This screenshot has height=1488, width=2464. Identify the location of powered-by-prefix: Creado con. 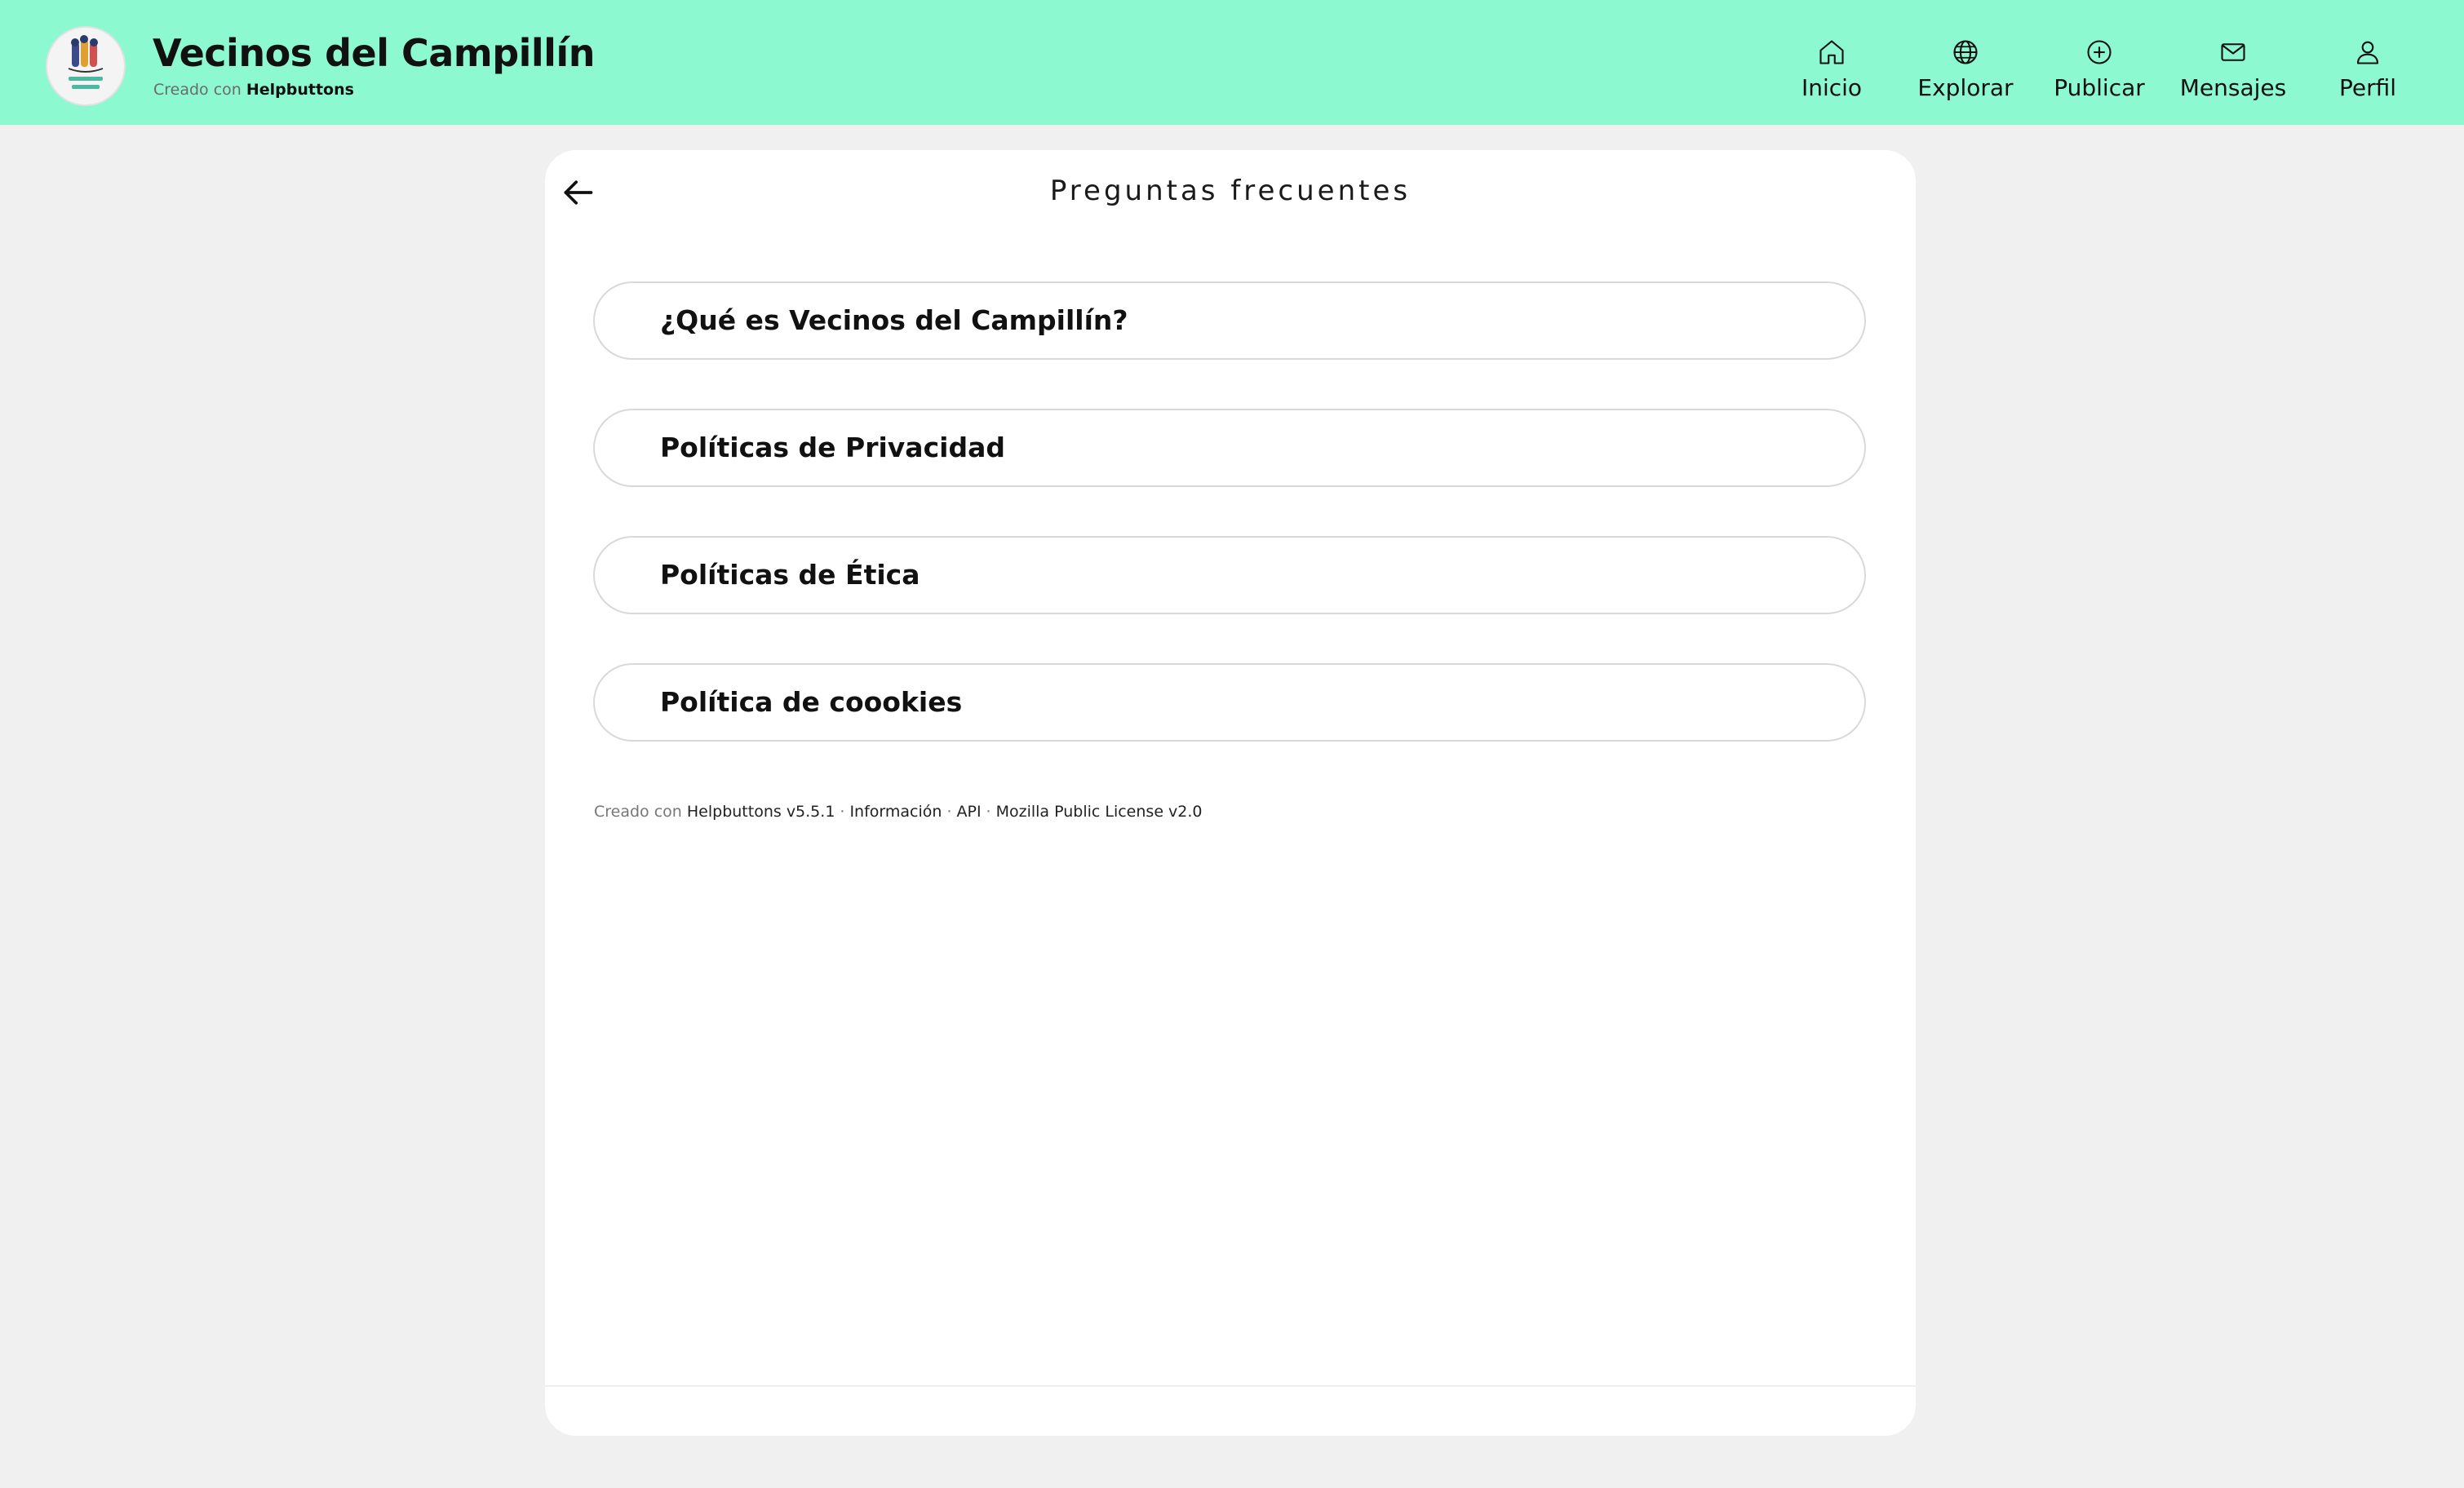
(197, 90).